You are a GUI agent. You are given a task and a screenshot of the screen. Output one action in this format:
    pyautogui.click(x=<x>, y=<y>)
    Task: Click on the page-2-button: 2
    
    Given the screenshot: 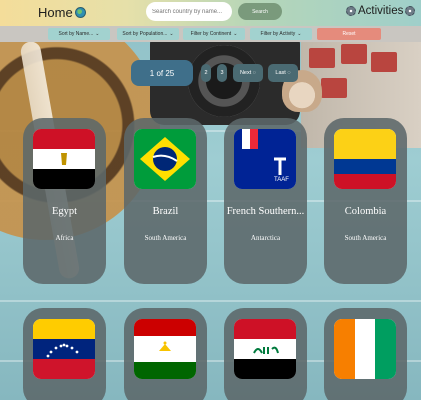 What is the action you would take?
    pyautogui.click(x=206, y=73)
    